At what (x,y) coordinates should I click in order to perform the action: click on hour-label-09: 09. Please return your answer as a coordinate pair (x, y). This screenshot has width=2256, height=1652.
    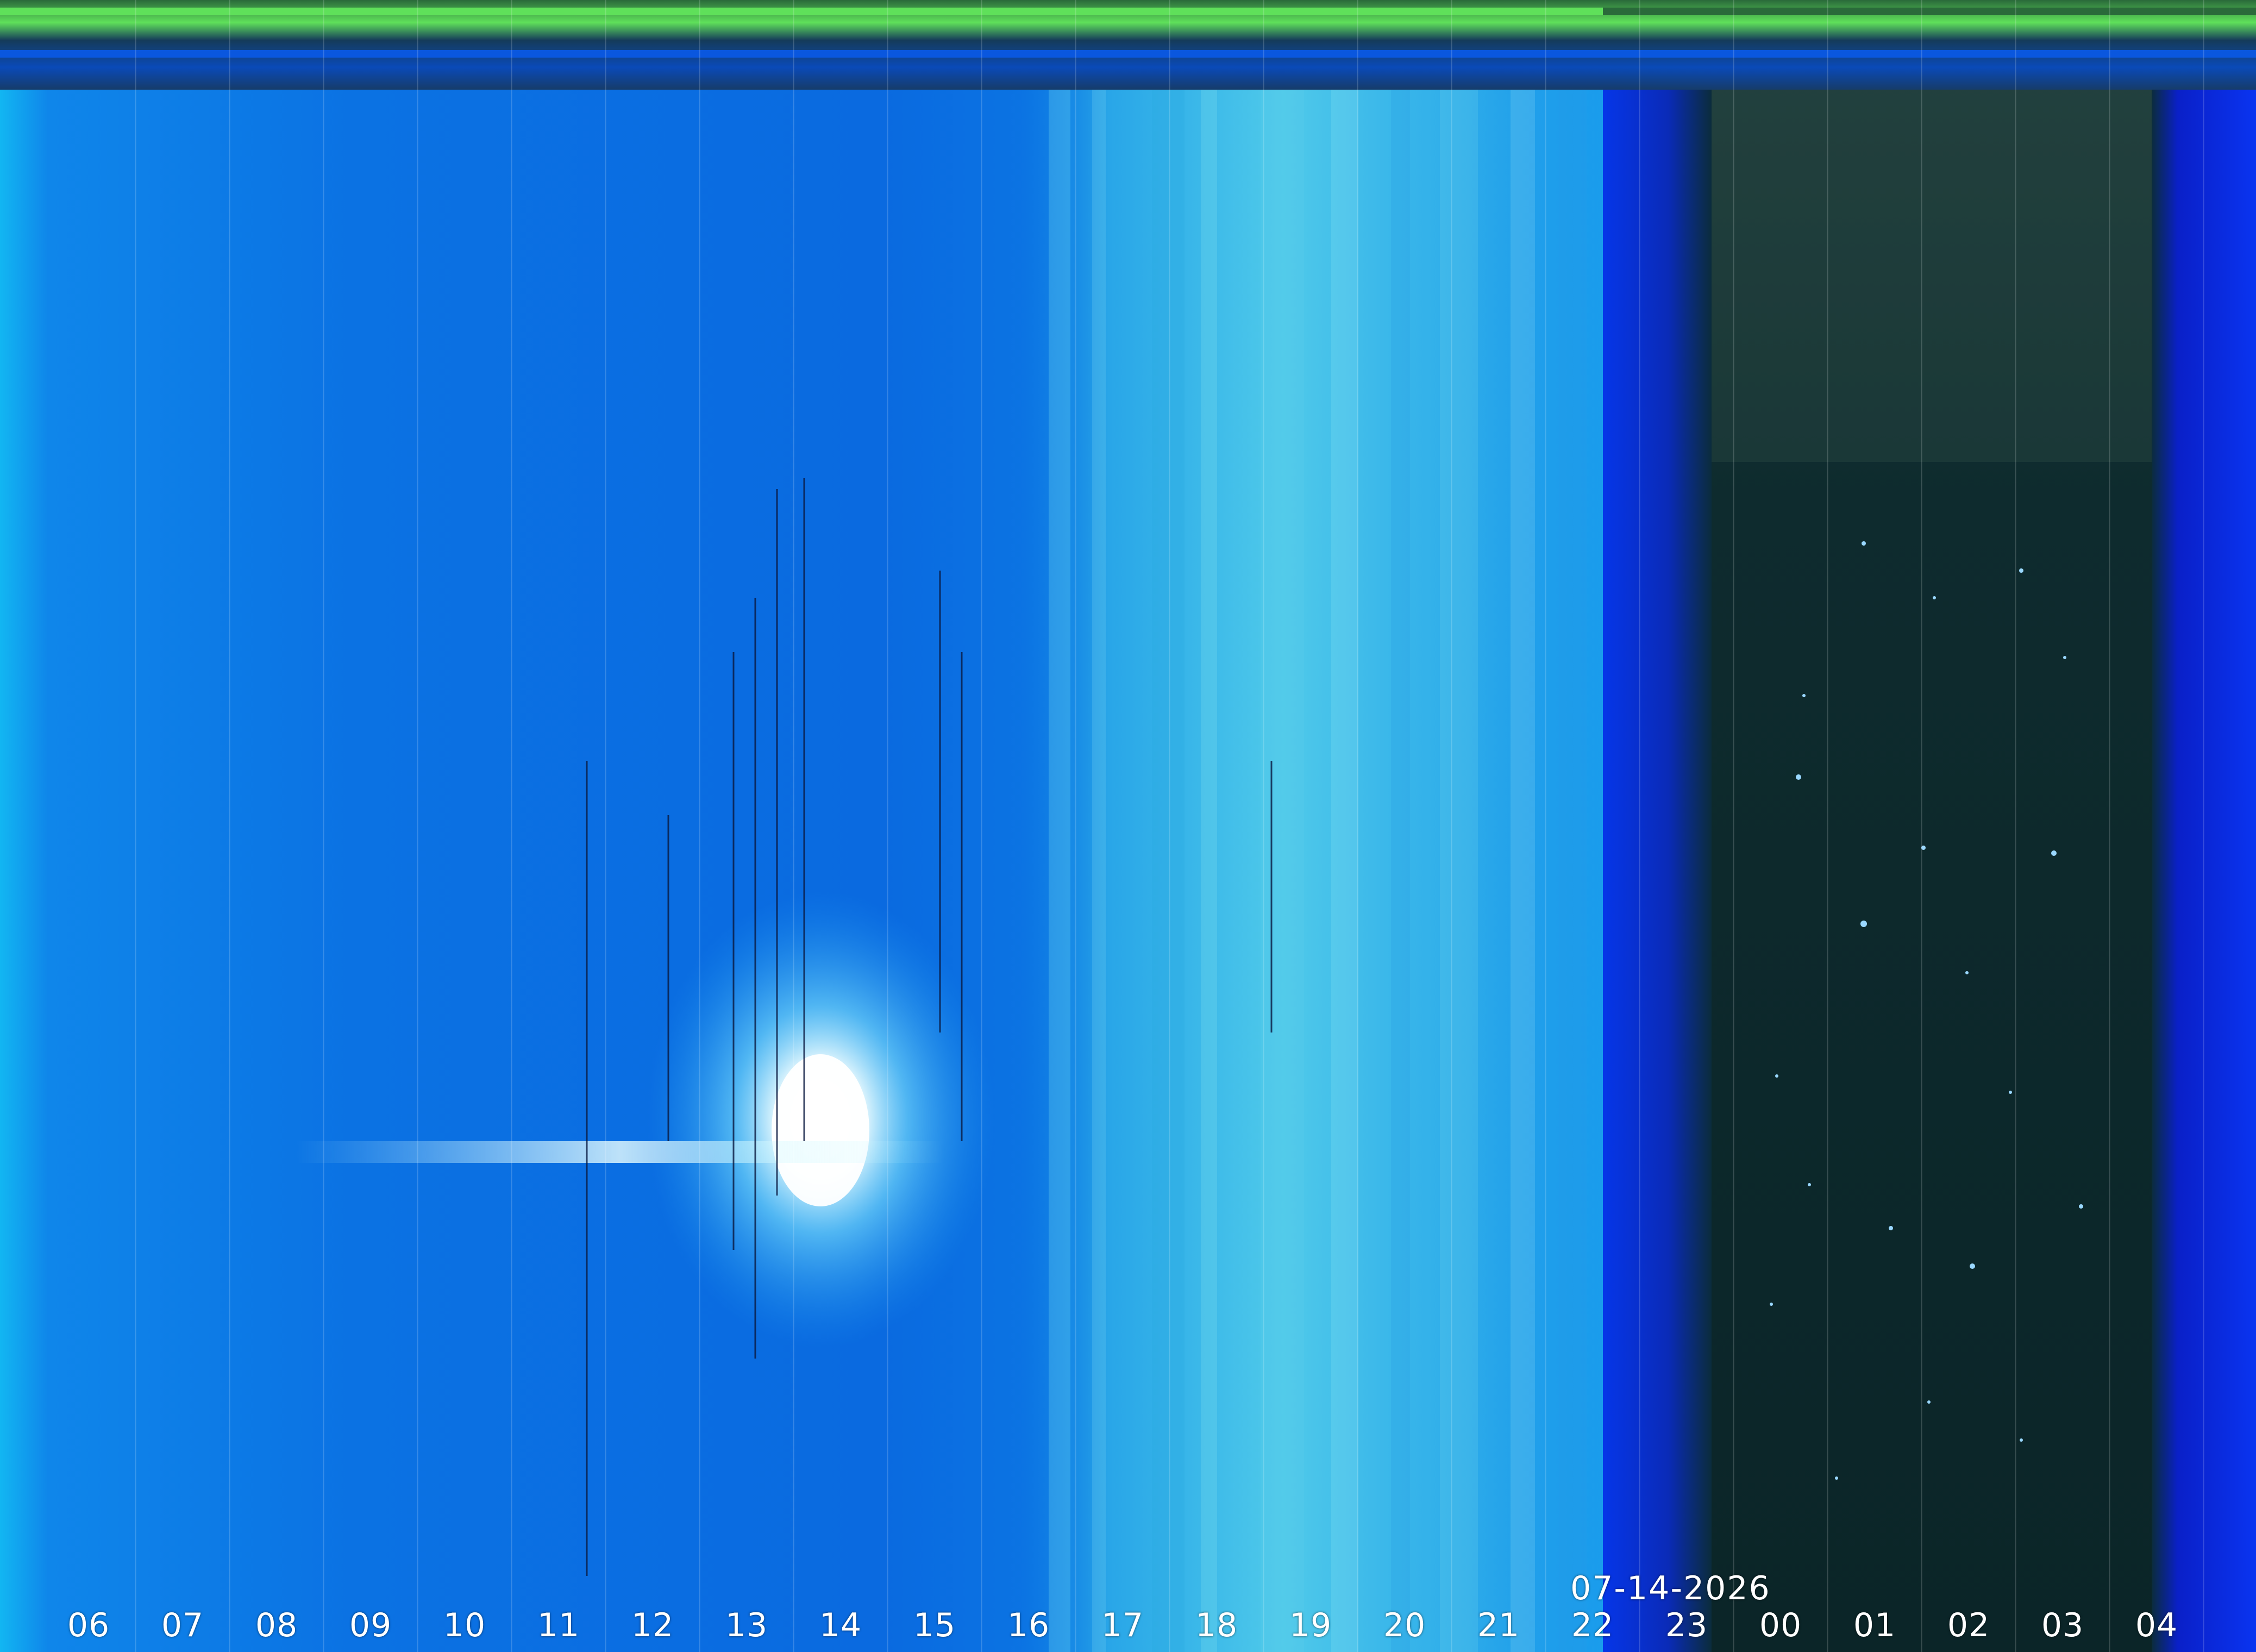
    Looking at the image, I should click on (370, 1625).